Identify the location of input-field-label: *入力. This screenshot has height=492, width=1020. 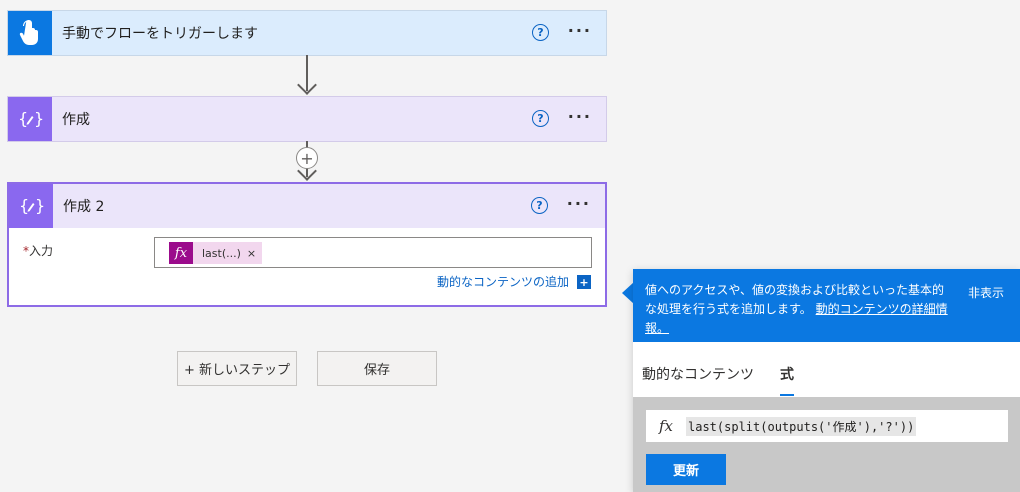
(38, 250).